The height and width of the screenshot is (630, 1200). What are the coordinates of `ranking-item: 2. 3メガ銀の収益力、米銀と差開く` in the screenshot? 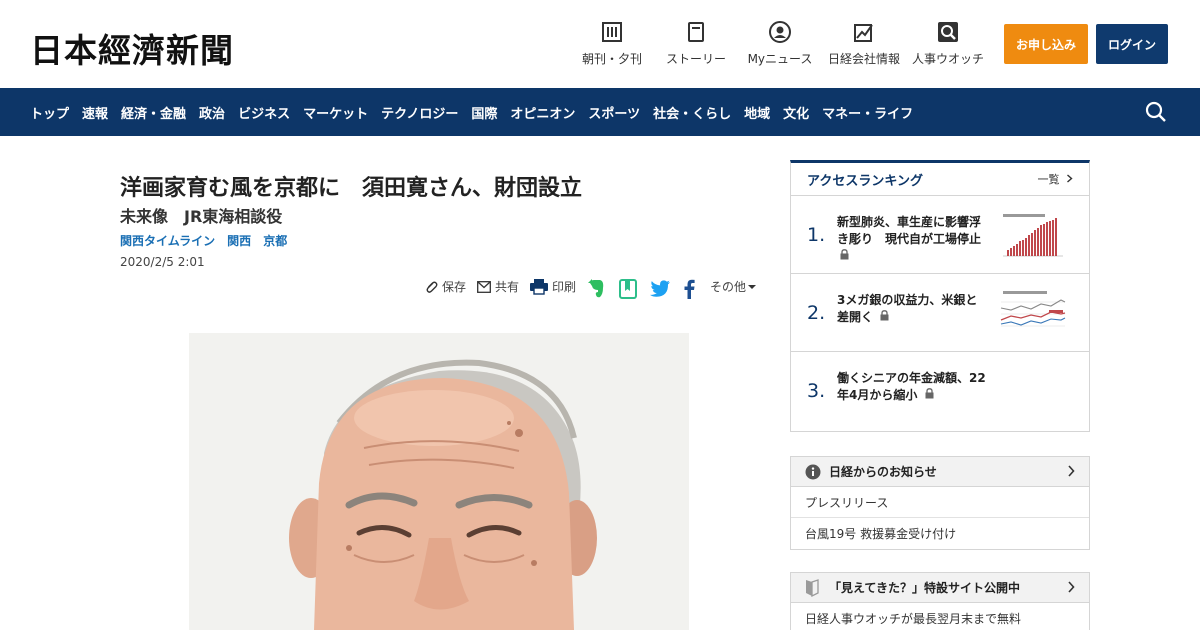 It's located at (940, 313).